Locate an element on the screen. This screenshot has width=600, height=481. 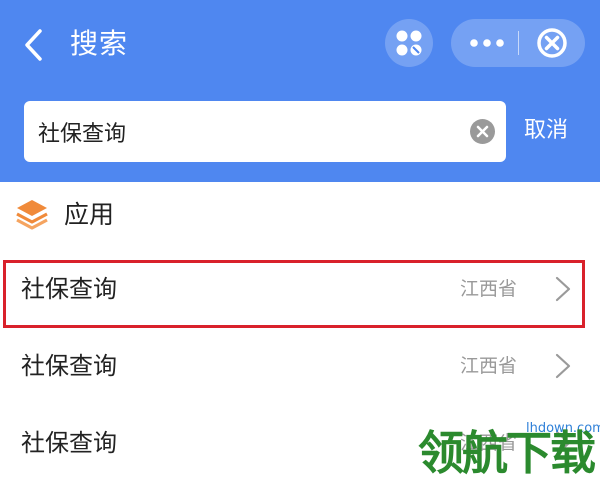
watermark: lhdown.com 领航下载 is located at coordinates (509, 448).